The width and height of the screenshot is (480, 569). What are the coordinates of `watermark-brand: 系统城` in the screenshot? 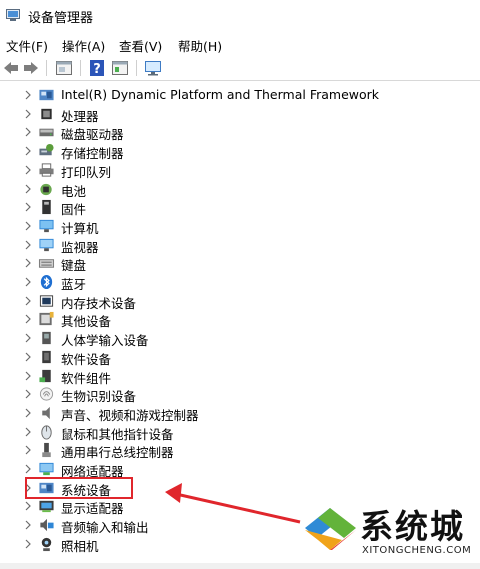 It's located at (412, 526).